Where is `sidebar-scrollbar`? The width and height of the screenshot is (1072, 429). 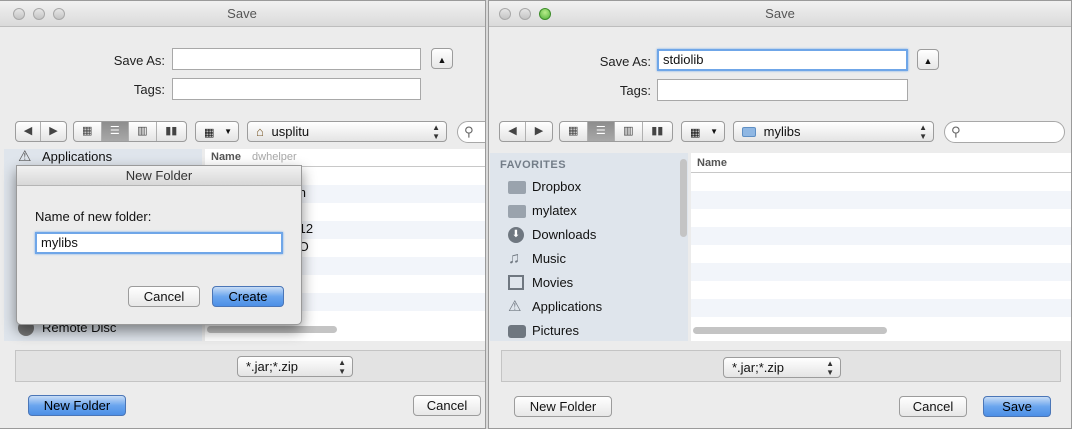
sidebar-scrollbar is located at coordinates (683, 198).